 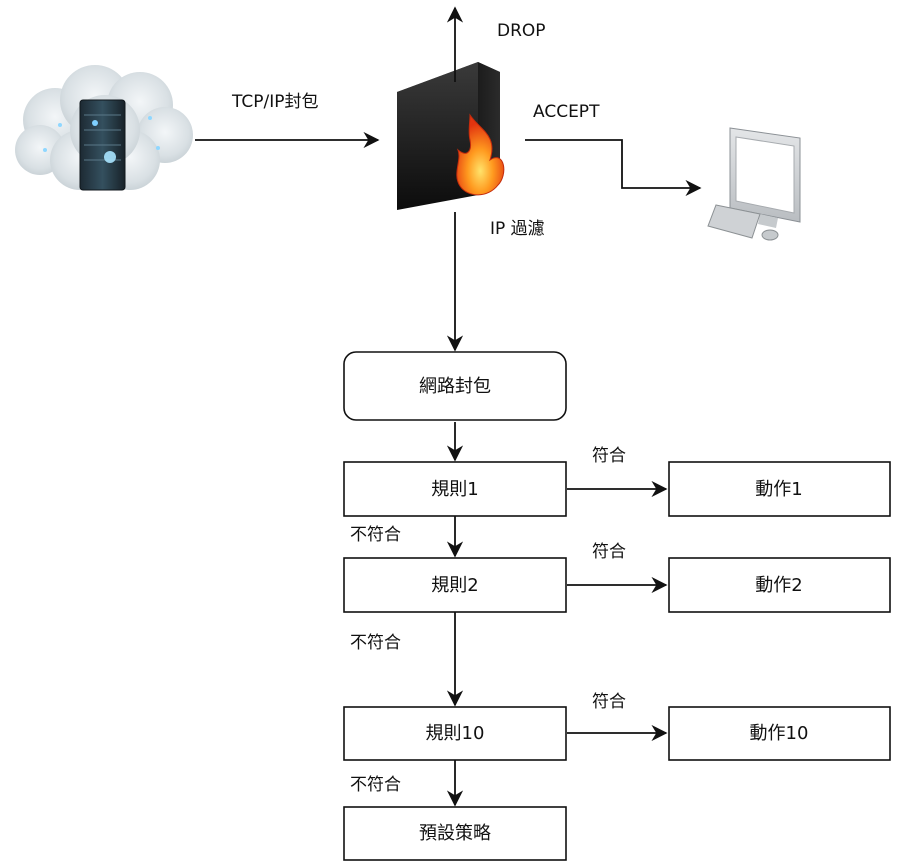 I want to click on accept-label: ACCEPT, so click(x=566, y=112).